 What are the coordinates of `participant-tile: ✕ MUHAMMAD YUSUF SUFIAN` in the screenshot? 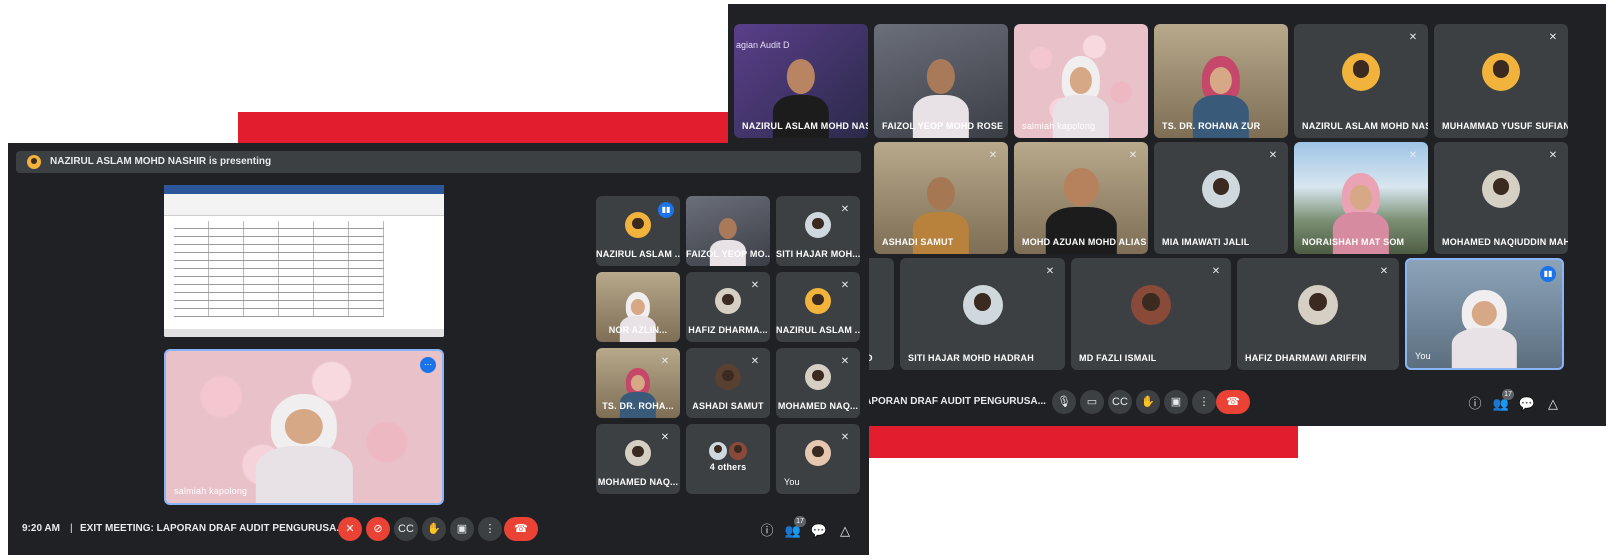 It's located at (1501, 81).